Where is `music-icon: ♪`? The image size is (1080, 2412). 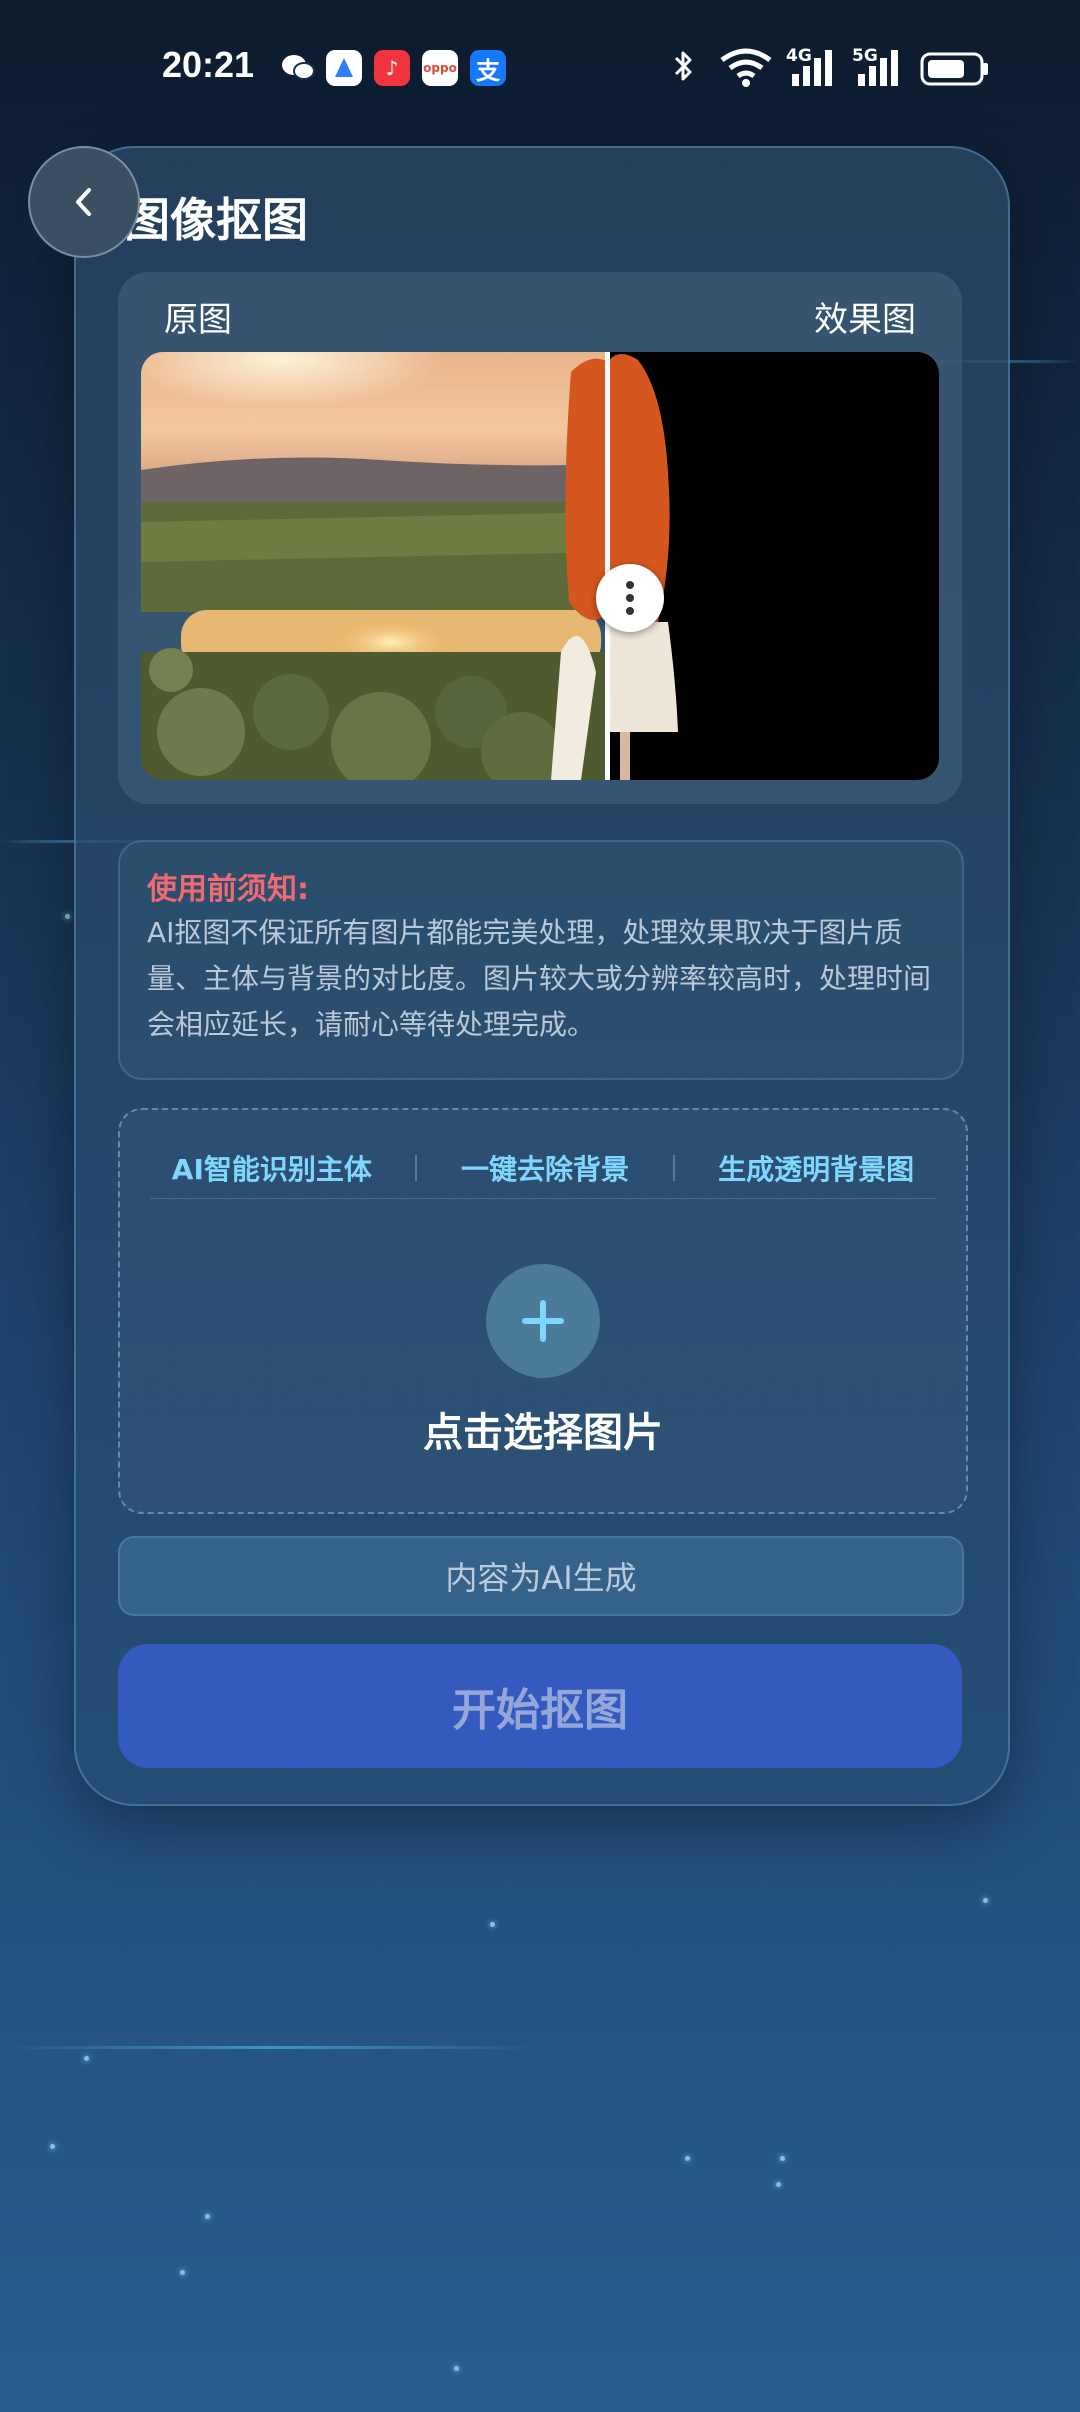 music-icon: ♪ is located at coordinates (392, 68).